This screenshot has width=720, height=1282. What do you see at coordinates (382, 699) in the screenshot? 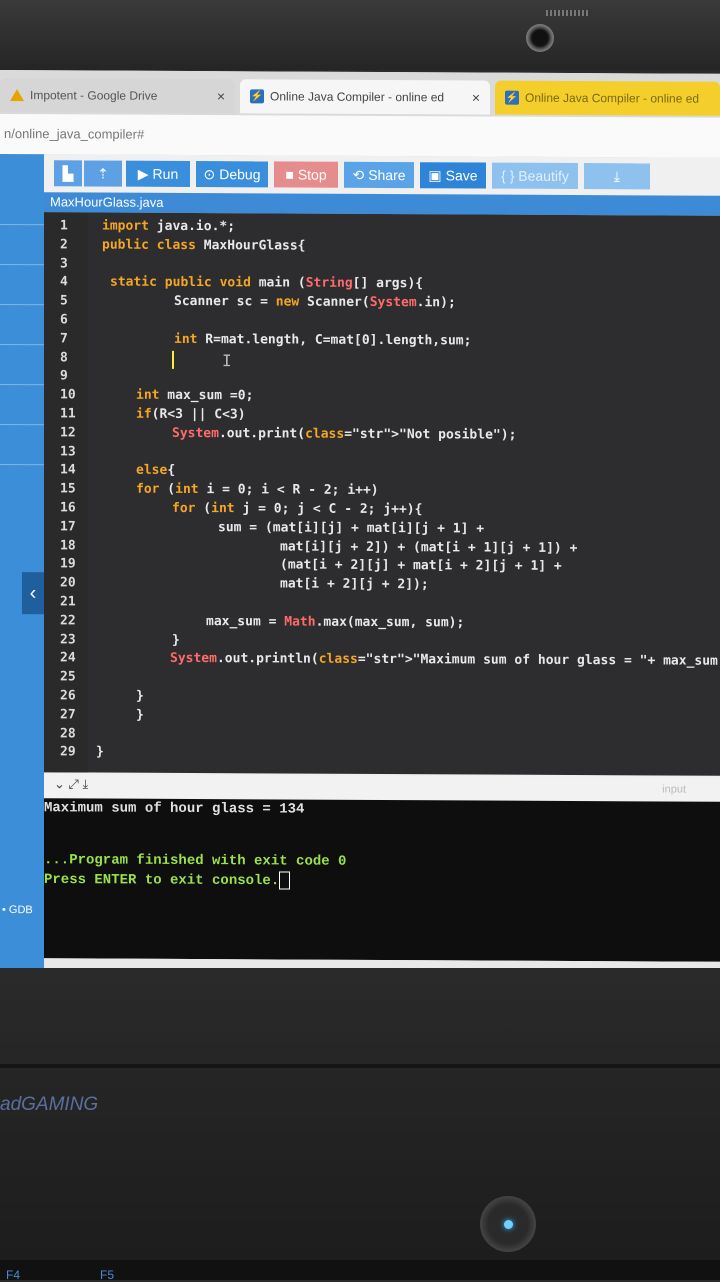
I see `code-line: 26}` at bounding box center [382, 699].